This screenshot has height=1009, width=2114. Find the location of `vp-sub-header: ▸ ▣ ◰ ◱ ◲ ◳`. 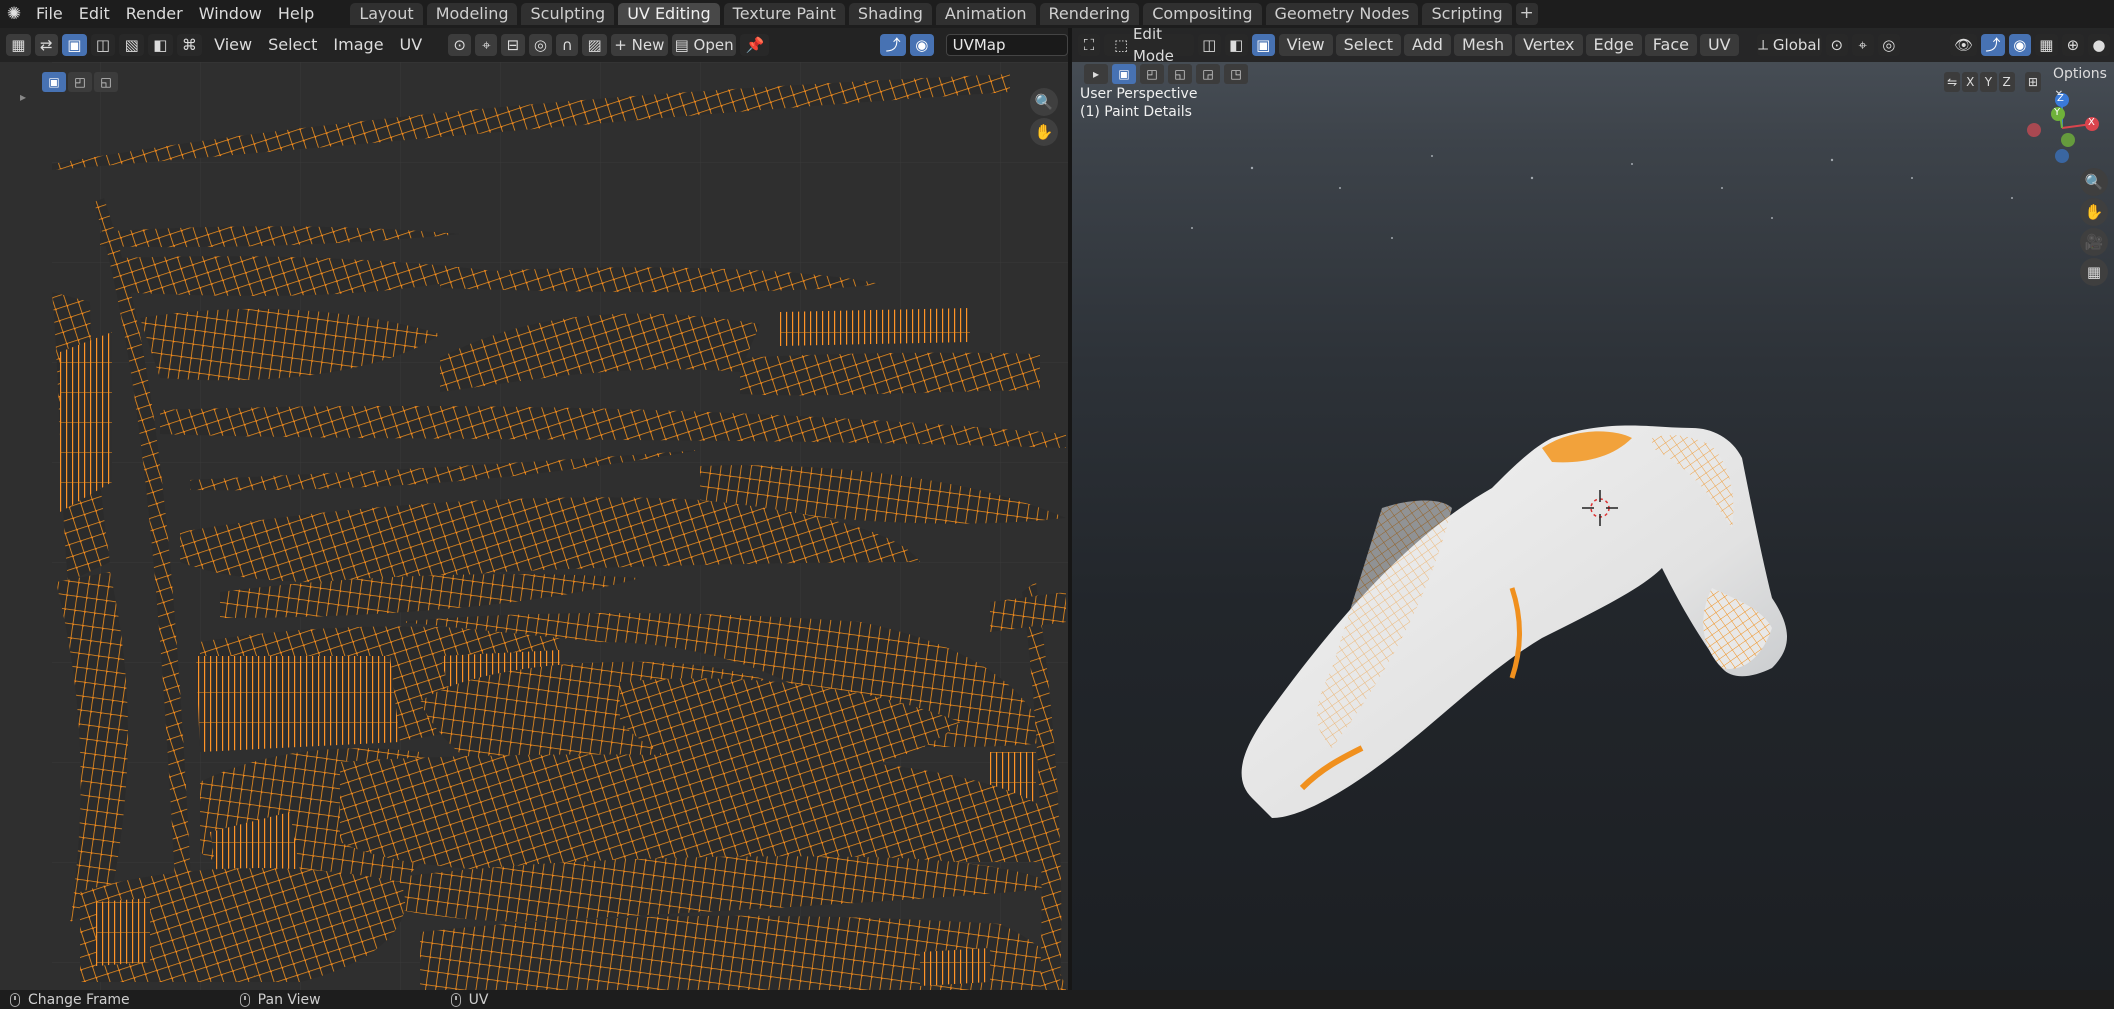

vp-sub-header: ▸ ▣ ◰ ◱ ◲ ◳ is located at coordinates (1166, 74).